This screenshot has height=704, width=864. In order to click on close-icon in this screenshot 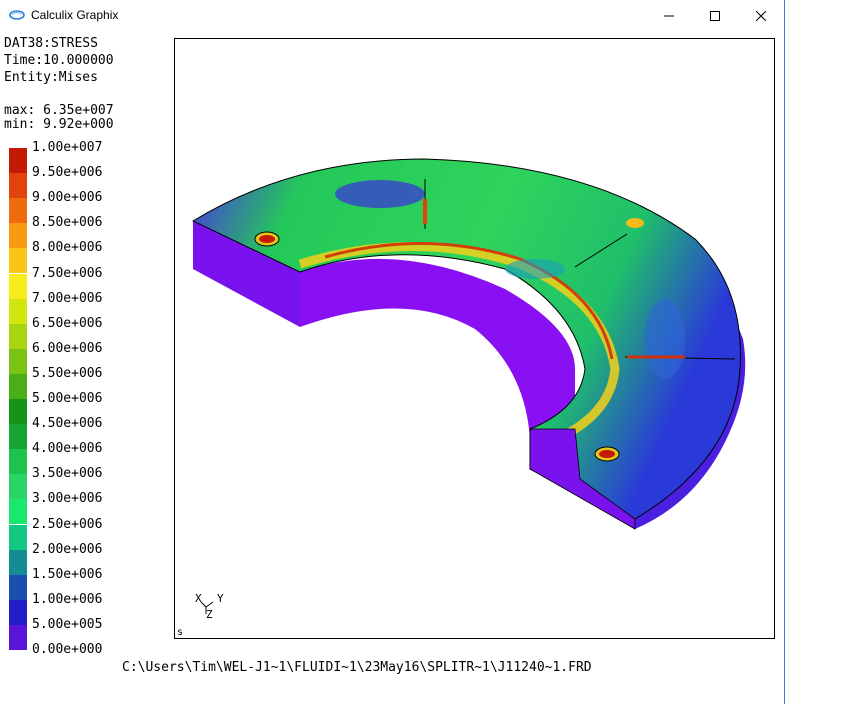, I will do `click(761, 15)`.